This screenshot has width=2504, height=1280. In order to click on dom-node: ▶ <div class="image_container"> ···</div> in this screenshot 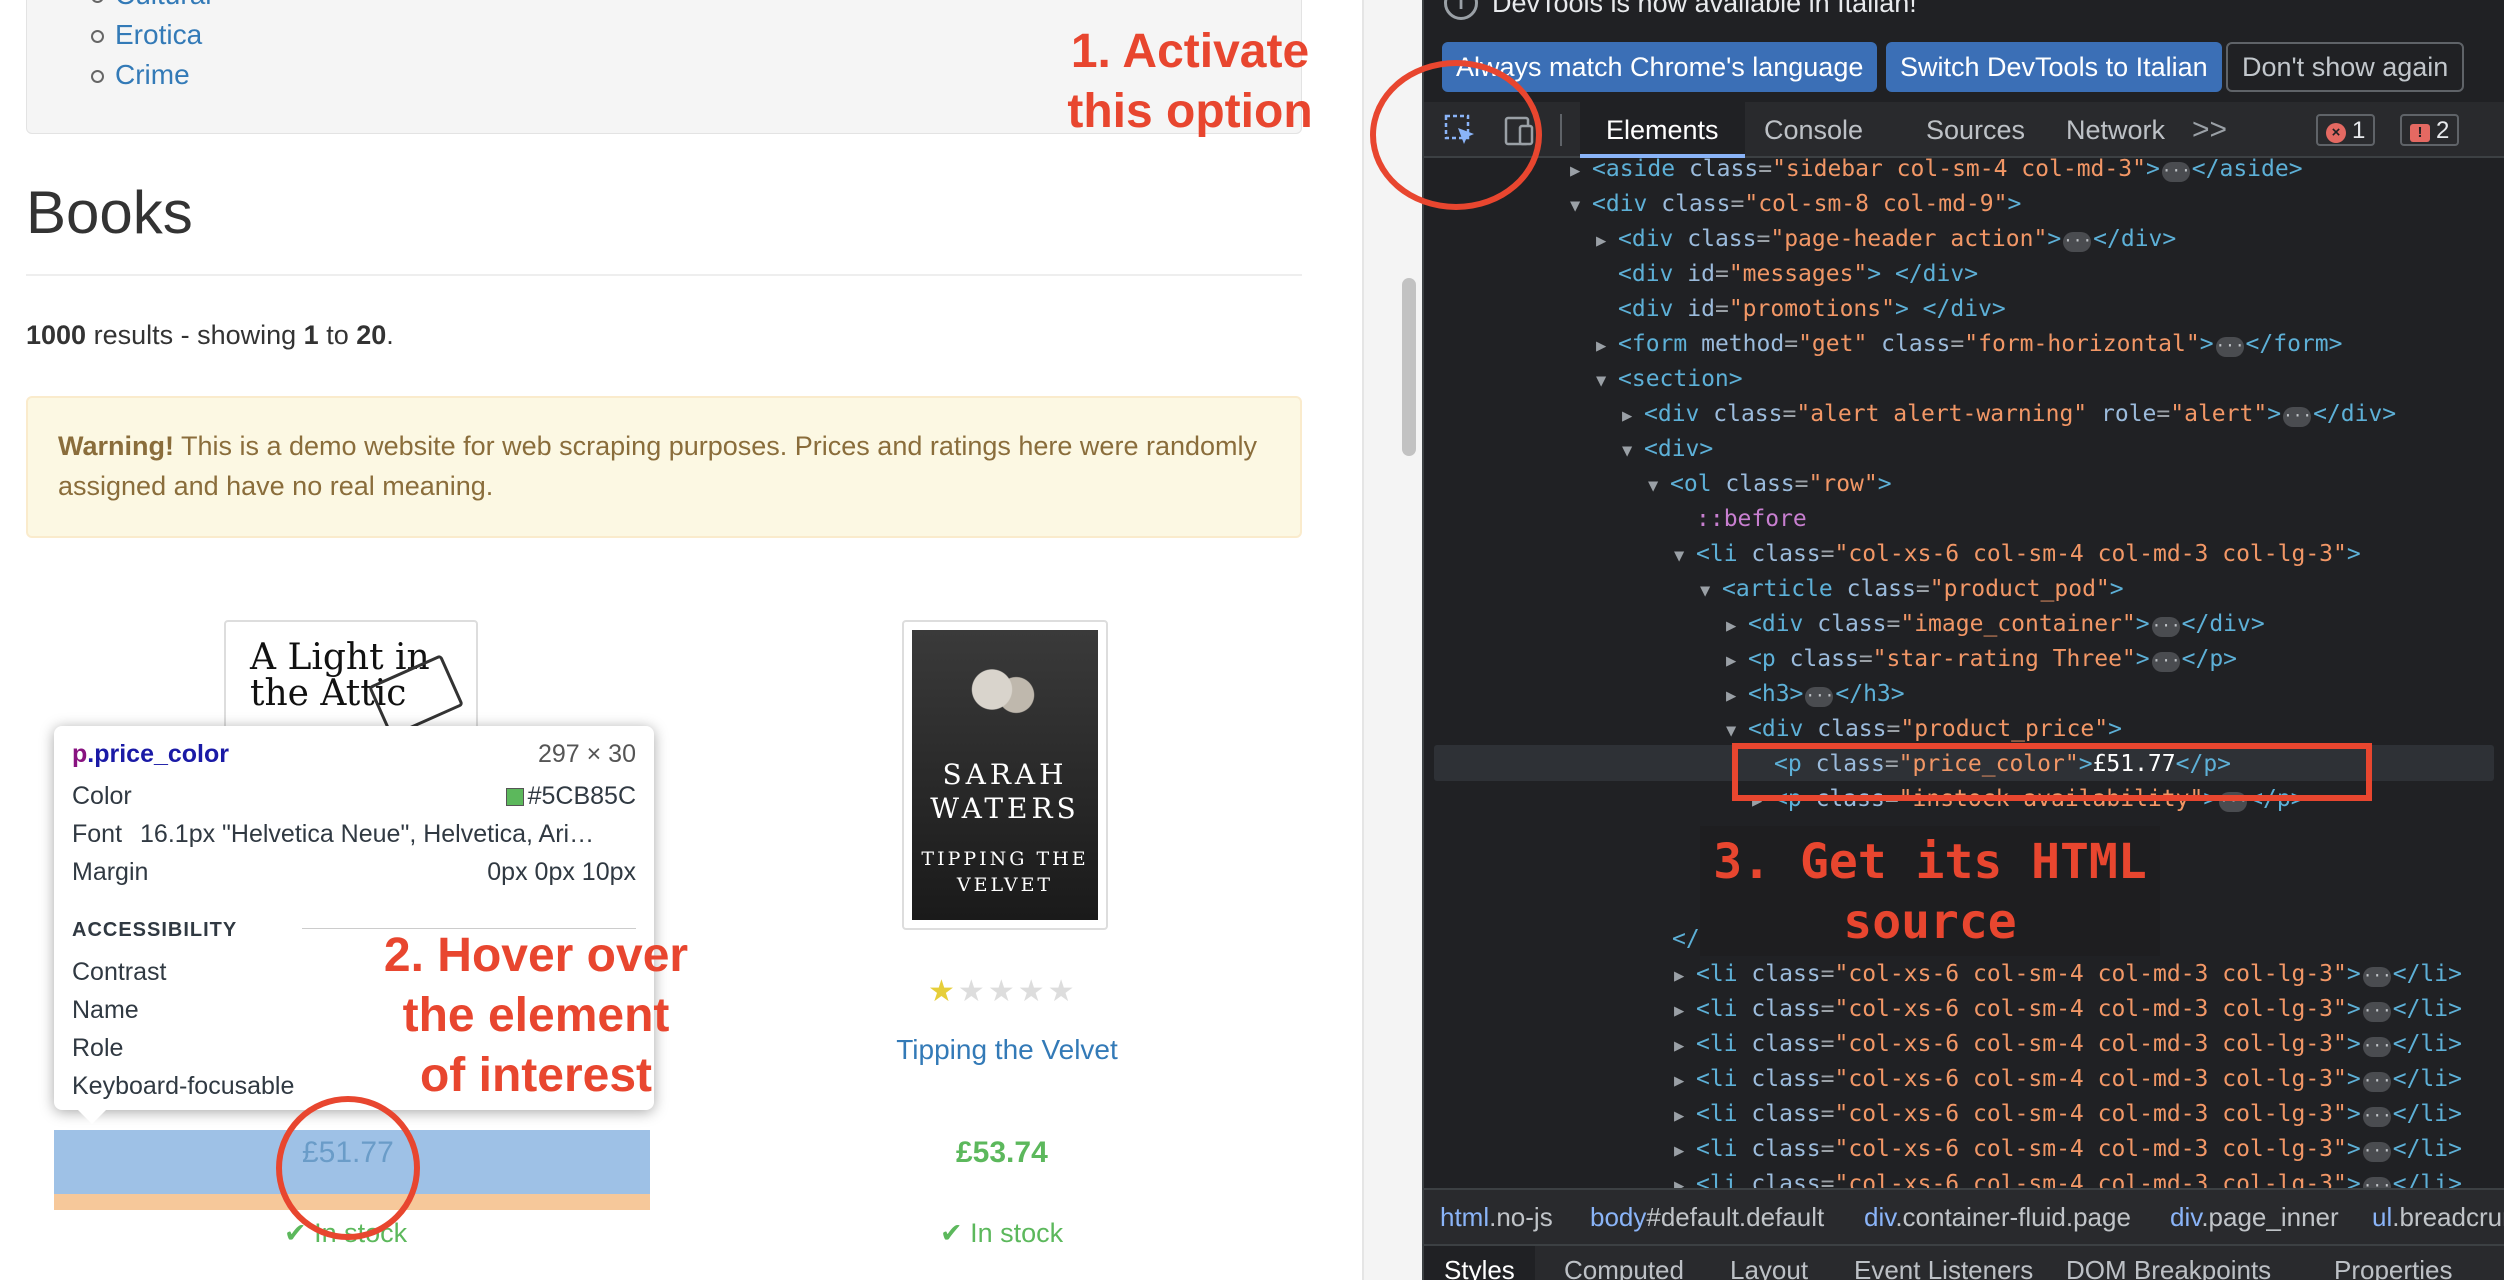, I will do `click(1995, 624)`.